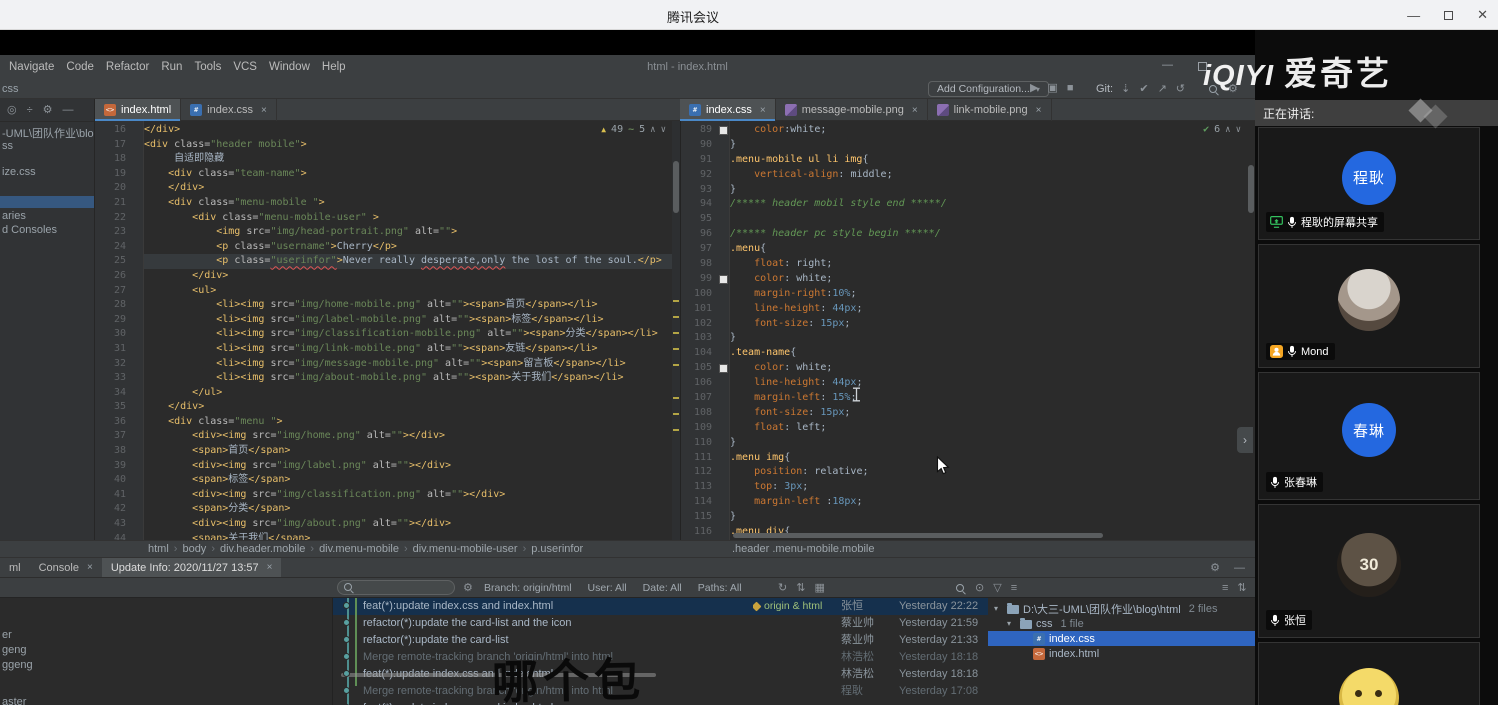 The image size is (1498, 705). I want to click on participant-tile: 30 张恒, so click(1369, 571).